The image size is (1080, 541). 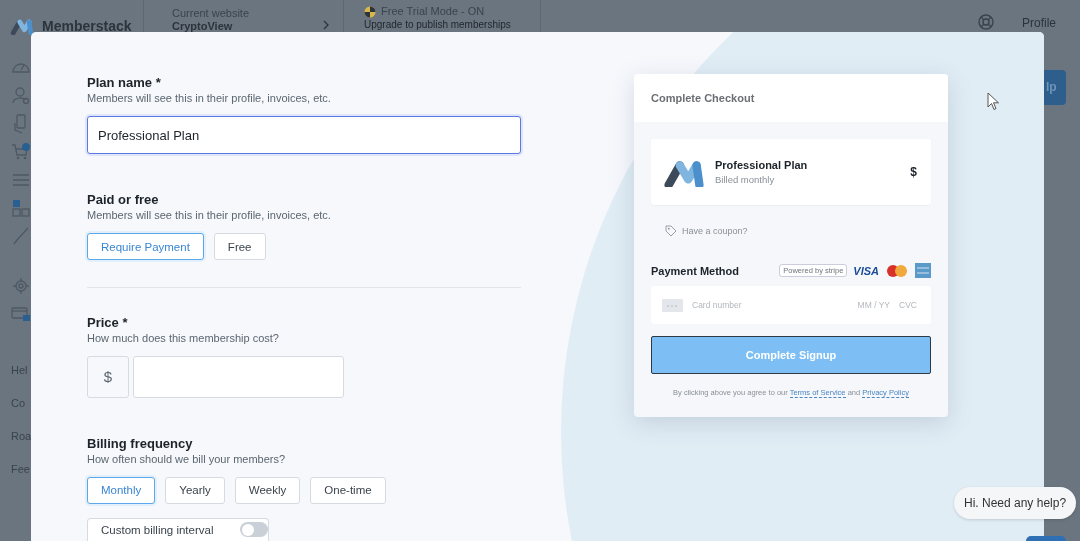 What do you see at coordinates (986, 22) in the screenshot?
I see `lifebuoy-icon` at bounding box center [986, 22].